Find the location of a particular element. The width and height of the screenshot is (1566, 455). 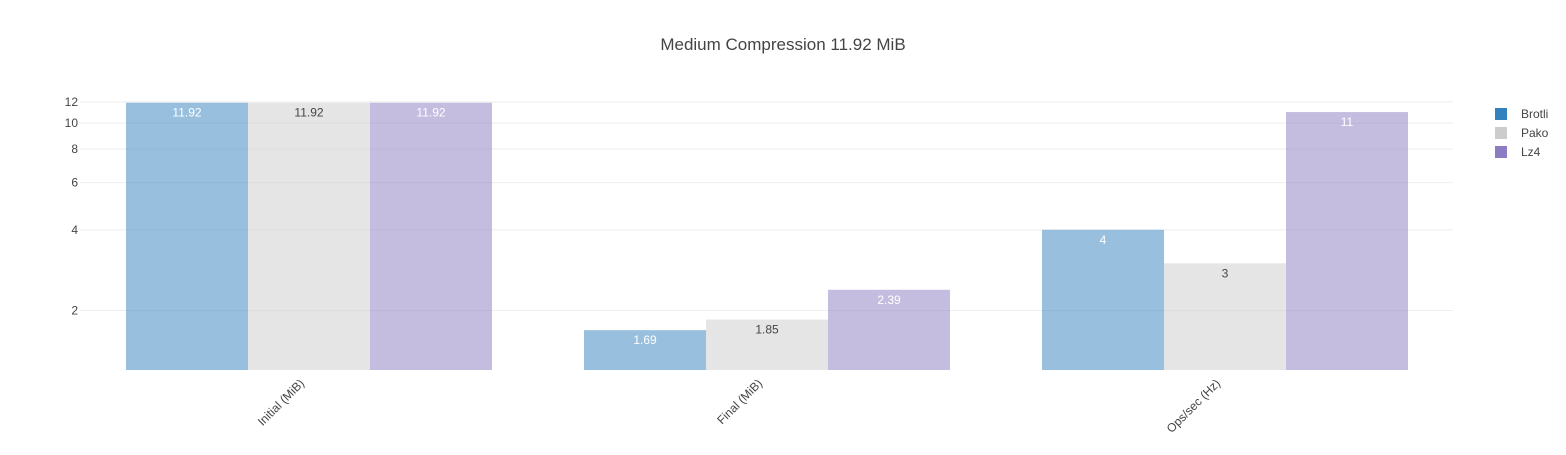

legend-item-lz4: Lz4 is located at coordinates (1518, 152).